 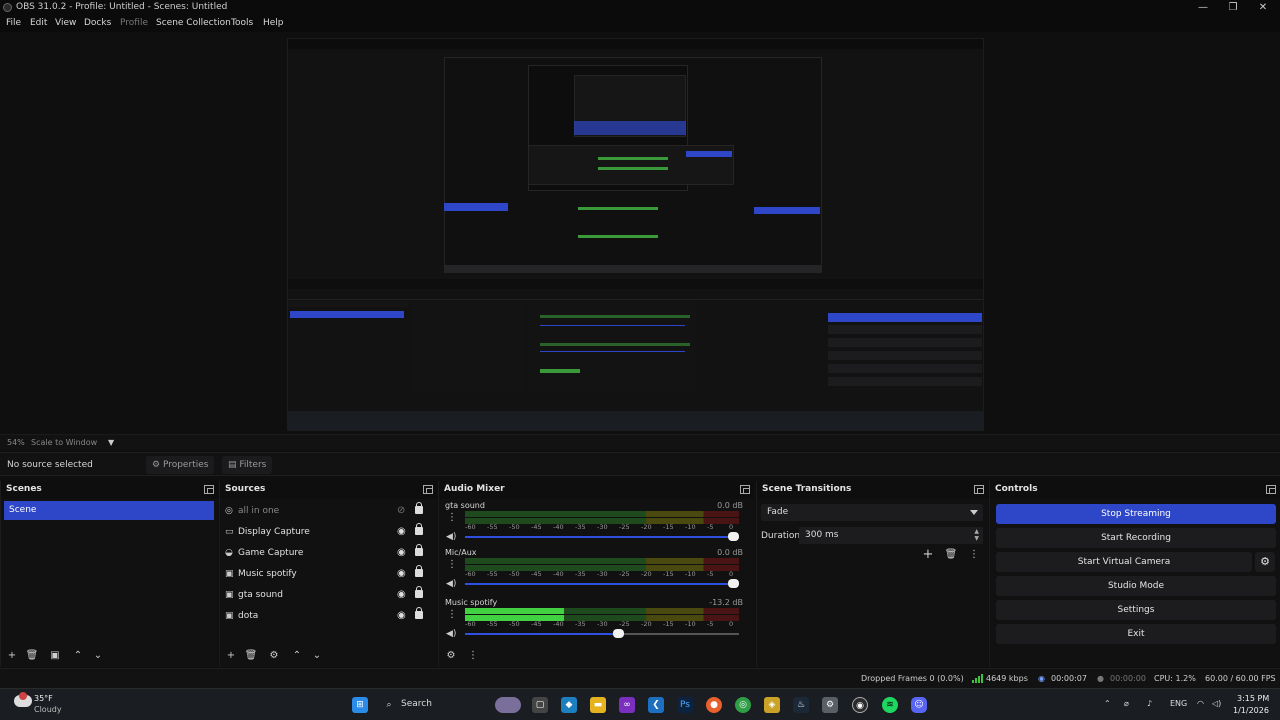 What do you see at coordinates (1265, 562) in the screenshot?
I see `virtual-camera-settings-icon: ⚙` at bounding box center [1265, 562].